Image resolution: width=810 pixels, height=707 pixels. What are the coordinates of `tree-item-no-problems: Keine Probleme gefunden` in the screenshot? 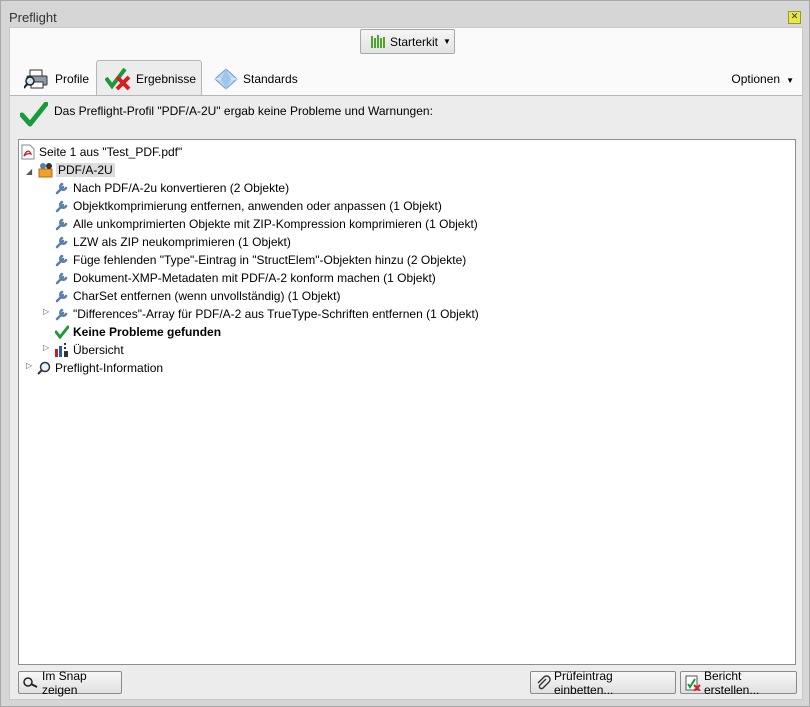 It's located at (138, 332).